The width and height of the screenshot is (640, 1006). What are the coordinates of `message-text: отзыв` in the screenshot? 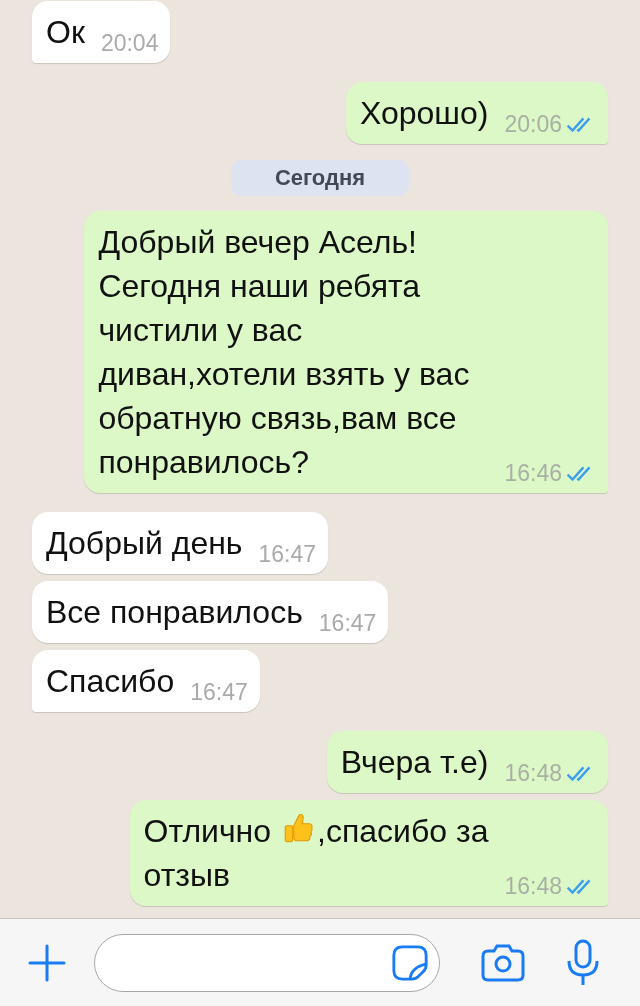 It's located at (186, 875).